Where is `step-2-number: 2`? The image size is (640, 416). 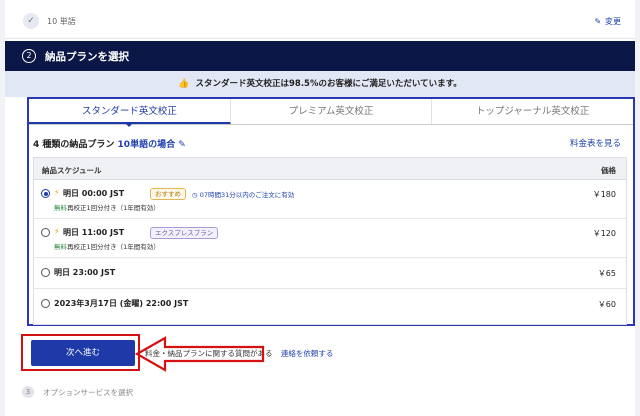
step-2-number: 2 is located at coordinates (29, 56).